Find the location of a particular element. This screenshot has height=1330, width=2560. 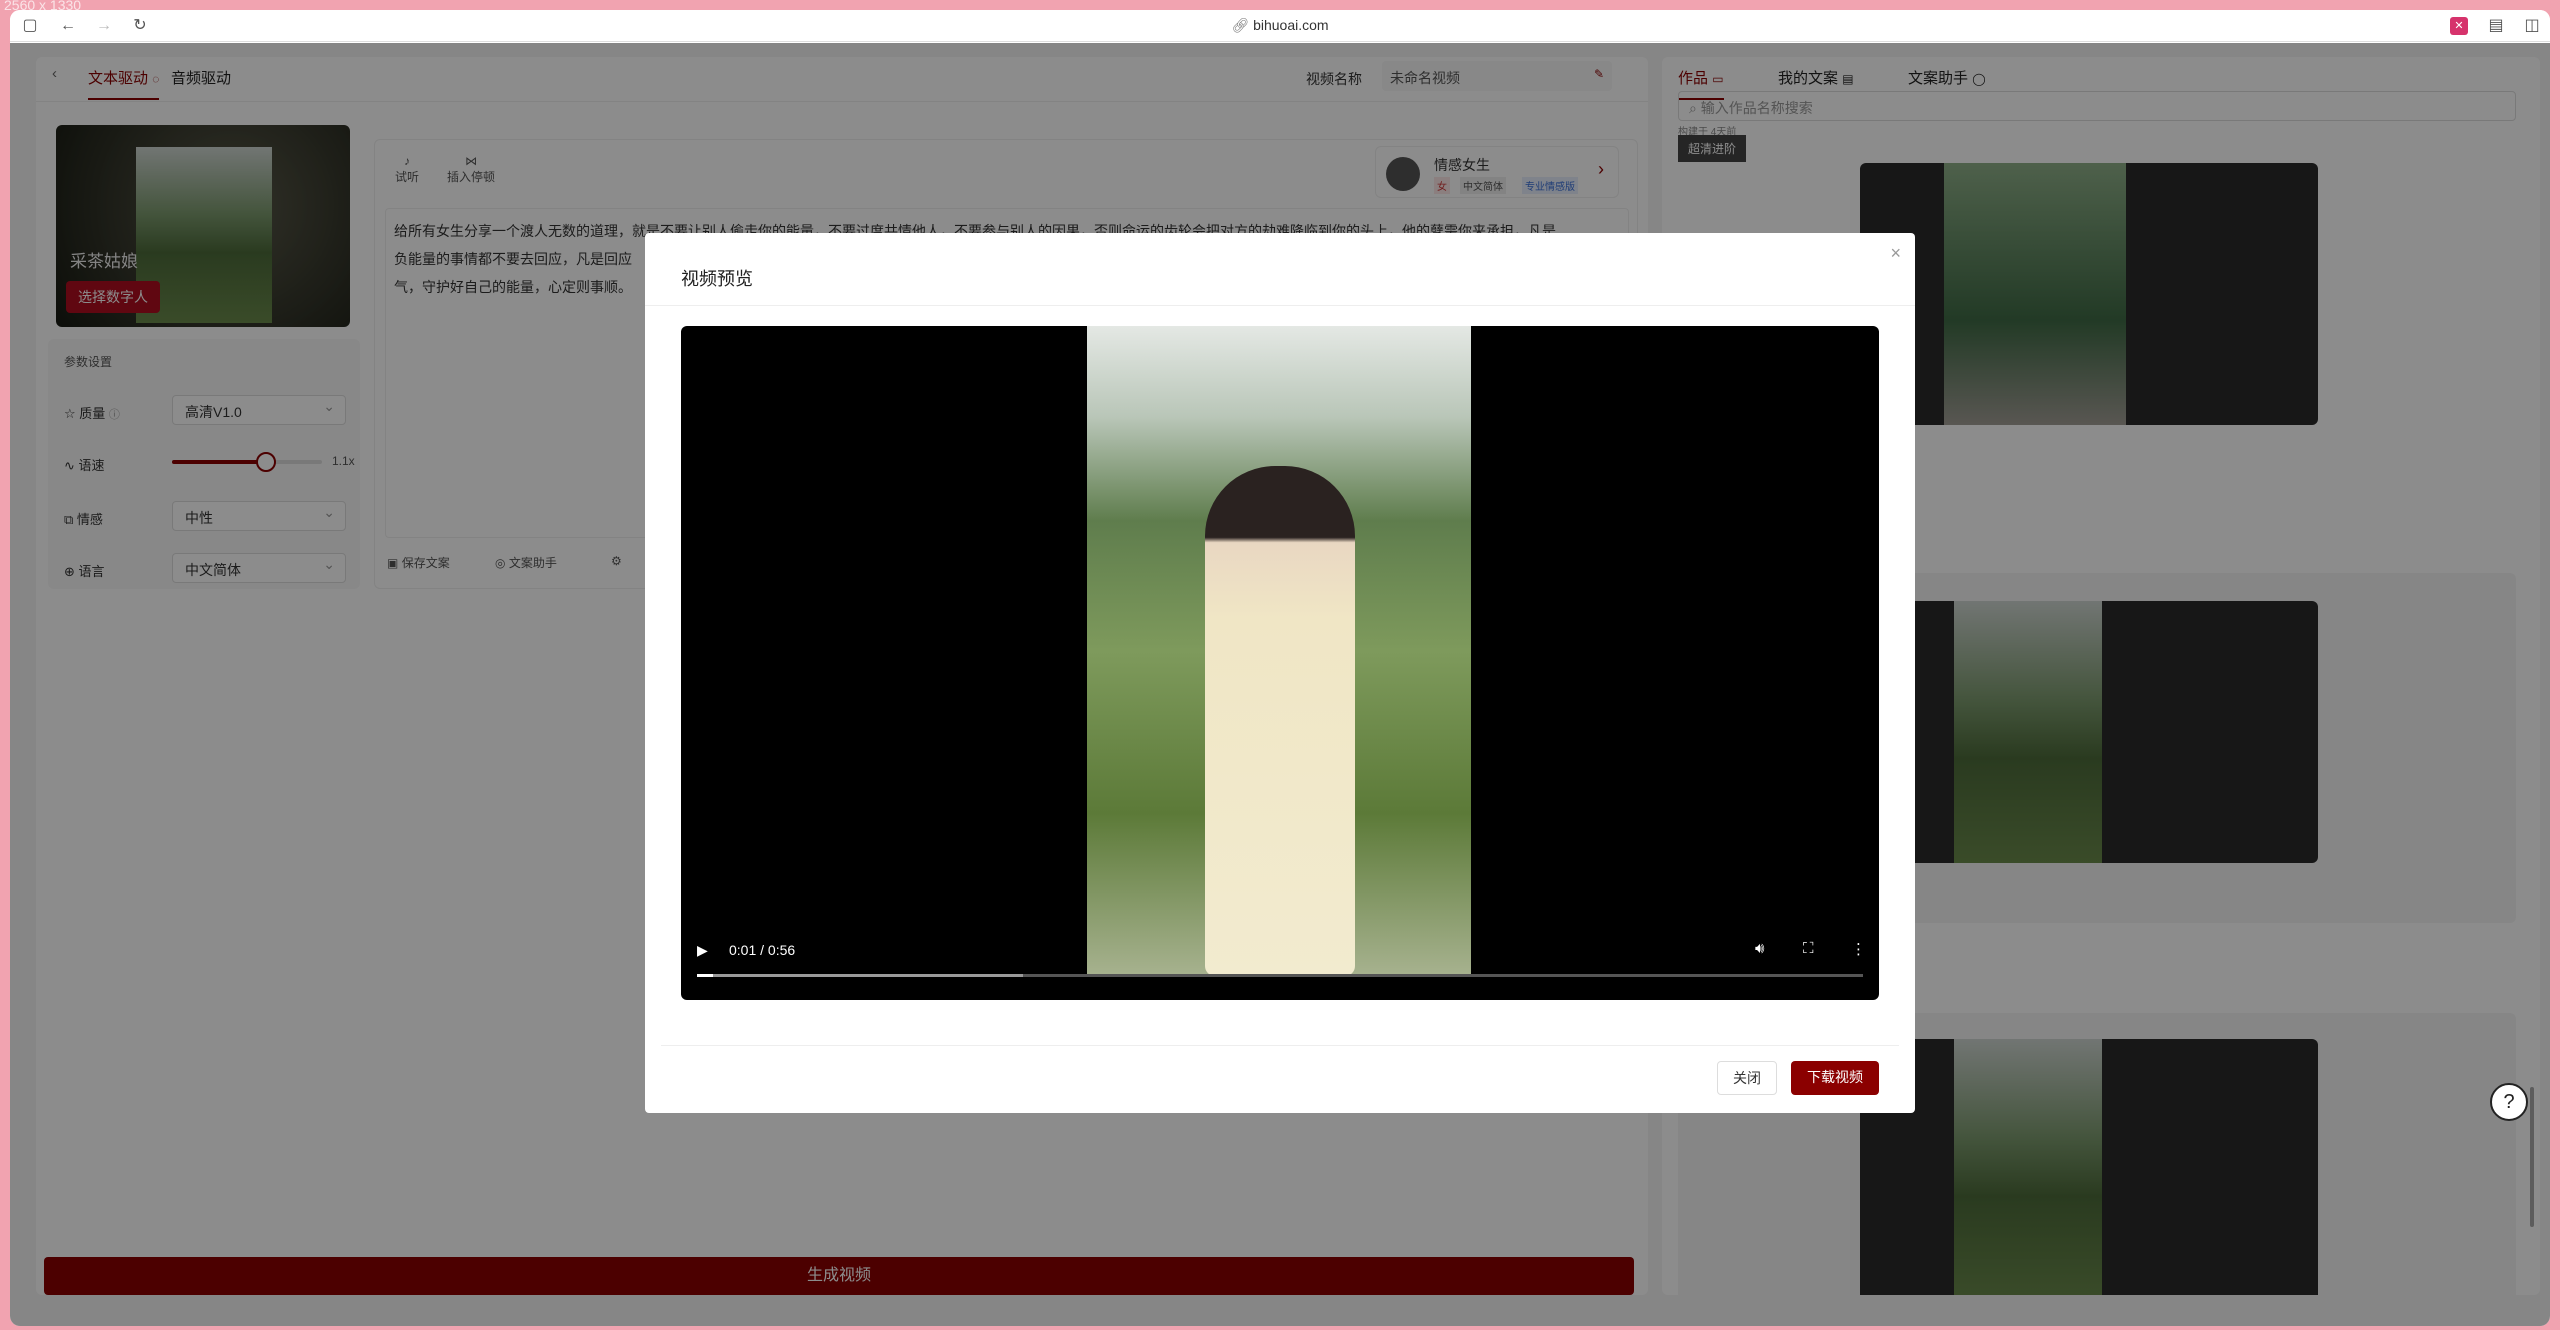

split-view-icon: ◫ is located at coordinates (2532, 26).